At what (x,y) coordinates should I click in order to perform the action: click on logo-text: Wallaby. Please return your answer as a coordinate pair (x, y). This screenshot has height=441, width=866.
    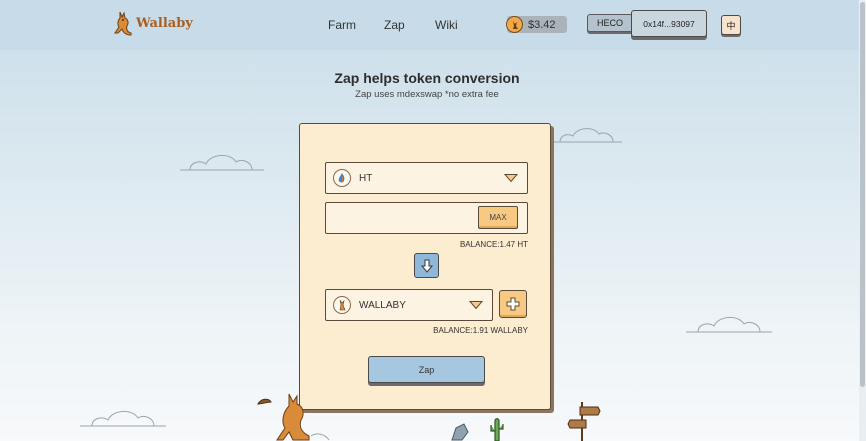
    Looking at the image, I should click on (164, 23).